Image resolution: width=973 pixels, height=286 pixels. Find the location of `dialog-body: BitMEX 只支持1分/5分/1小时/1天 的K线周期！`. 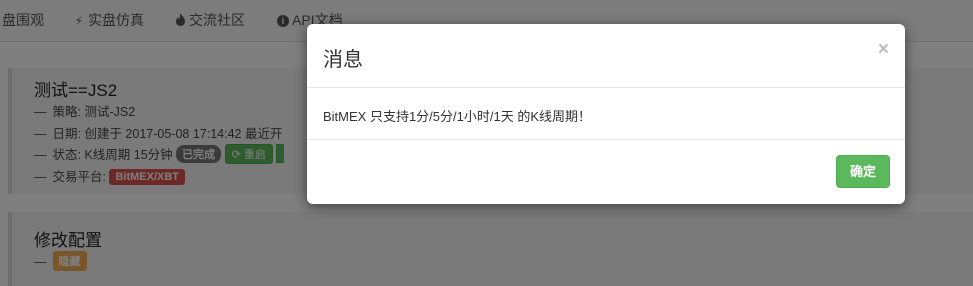

dialog-body: BitMEX 只支持1分/5分/1小时/1天 的K线周期！ is located at coordinates (606, 114).